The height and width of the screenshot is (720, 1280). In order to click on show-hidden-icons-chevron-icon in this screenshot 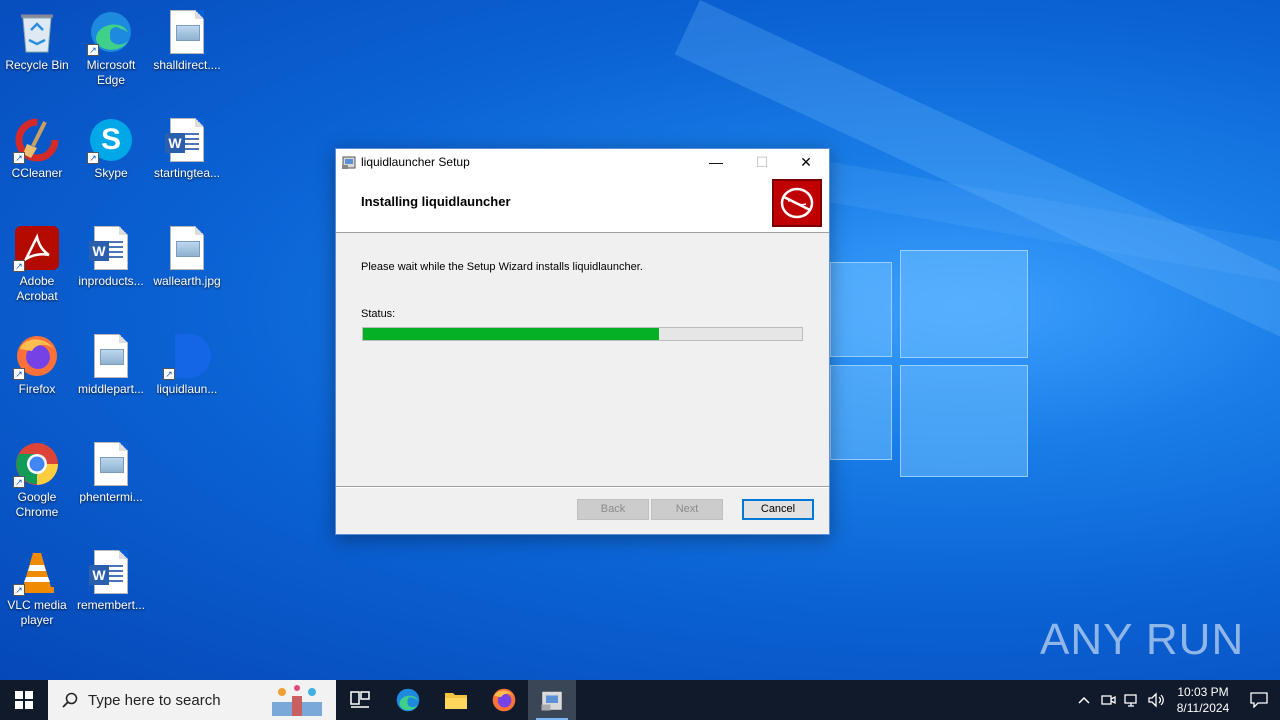, I will do `click(1084, 700)`.